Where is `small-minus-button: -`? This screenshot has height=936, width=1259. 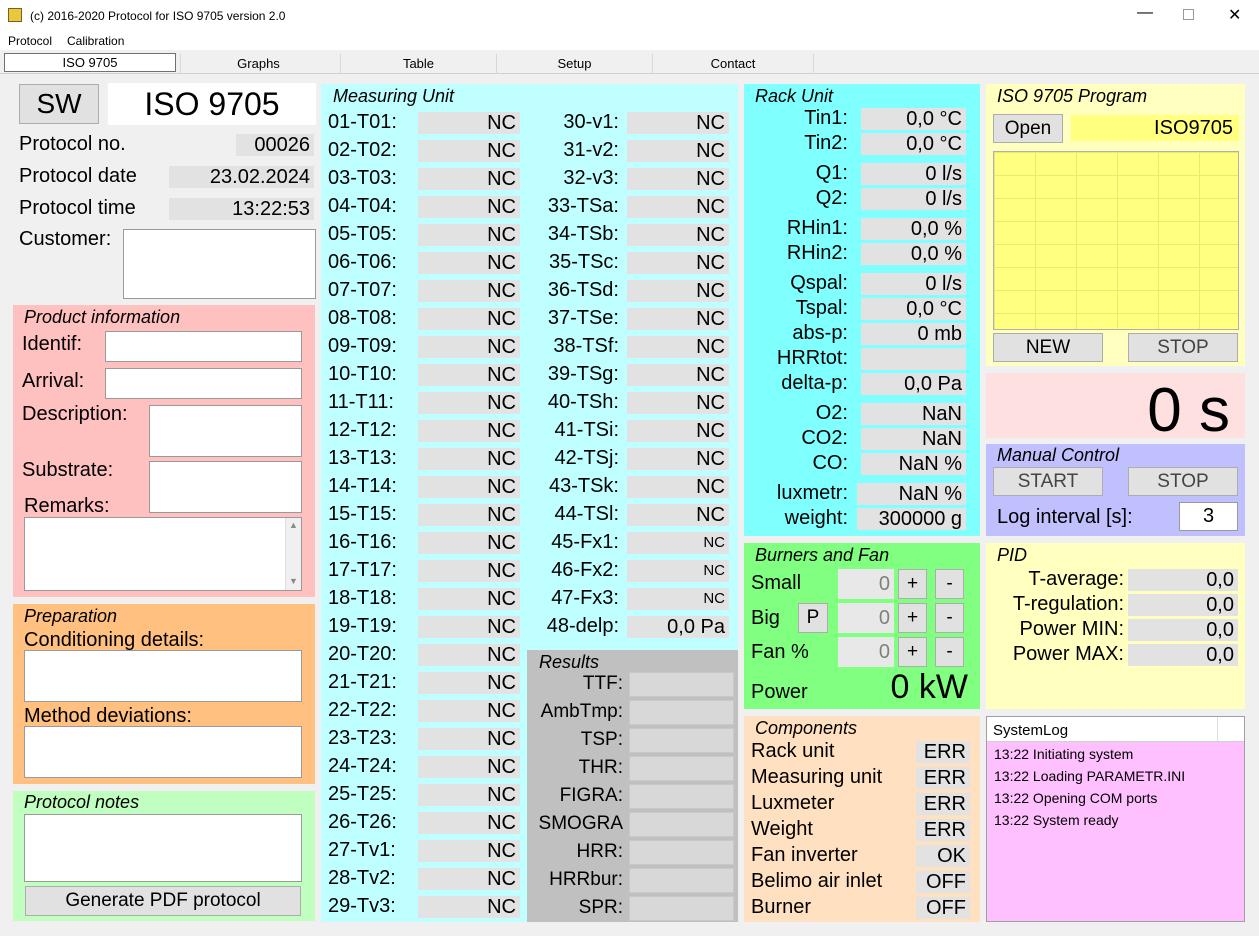
small-minus-button: - is located at coordinates (949, 584).